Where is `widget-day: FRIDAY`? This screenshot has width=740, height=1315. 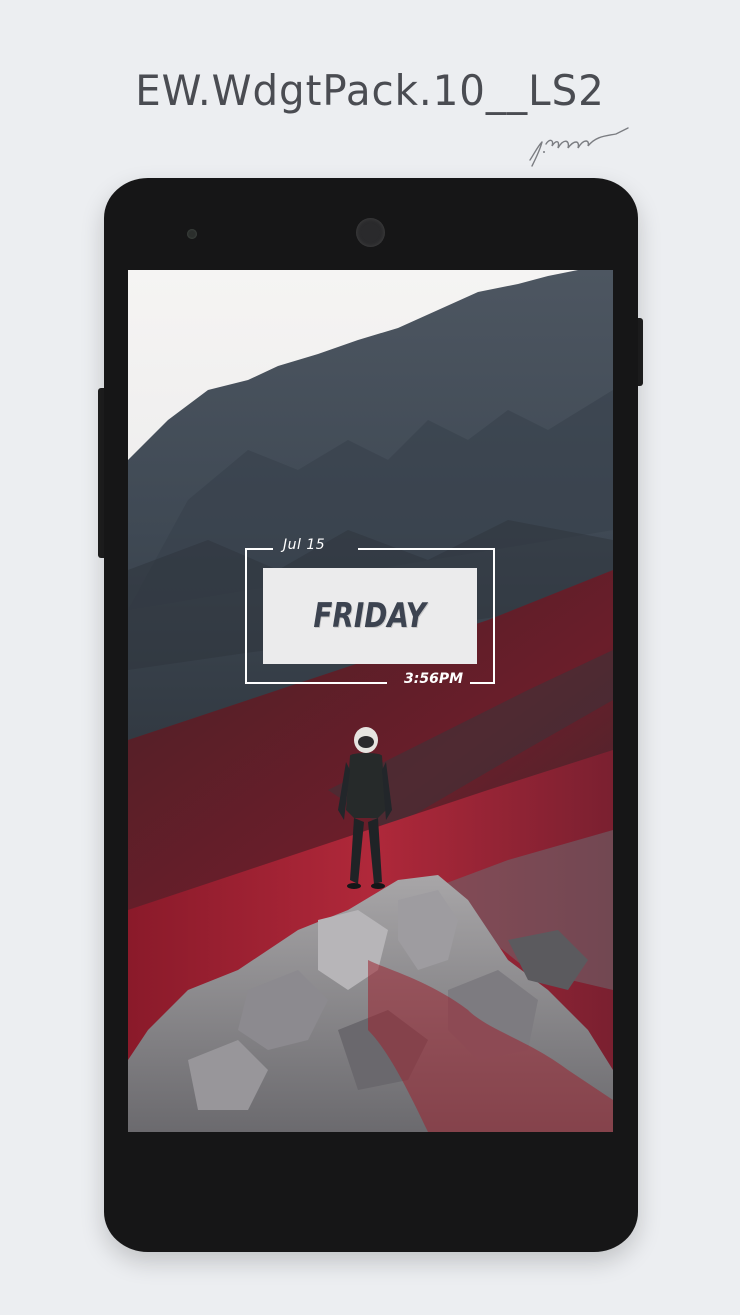 widget-day: FRIDAY is located at coordinates (370, 616).